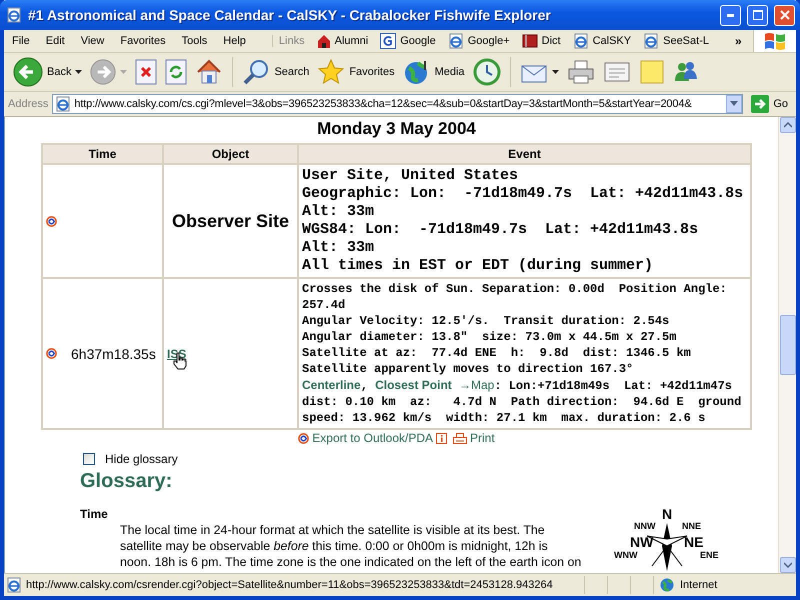 Image resolution: width=800 pixels, height=600 pixels. I want to click on star-icon, so click(331, 72).